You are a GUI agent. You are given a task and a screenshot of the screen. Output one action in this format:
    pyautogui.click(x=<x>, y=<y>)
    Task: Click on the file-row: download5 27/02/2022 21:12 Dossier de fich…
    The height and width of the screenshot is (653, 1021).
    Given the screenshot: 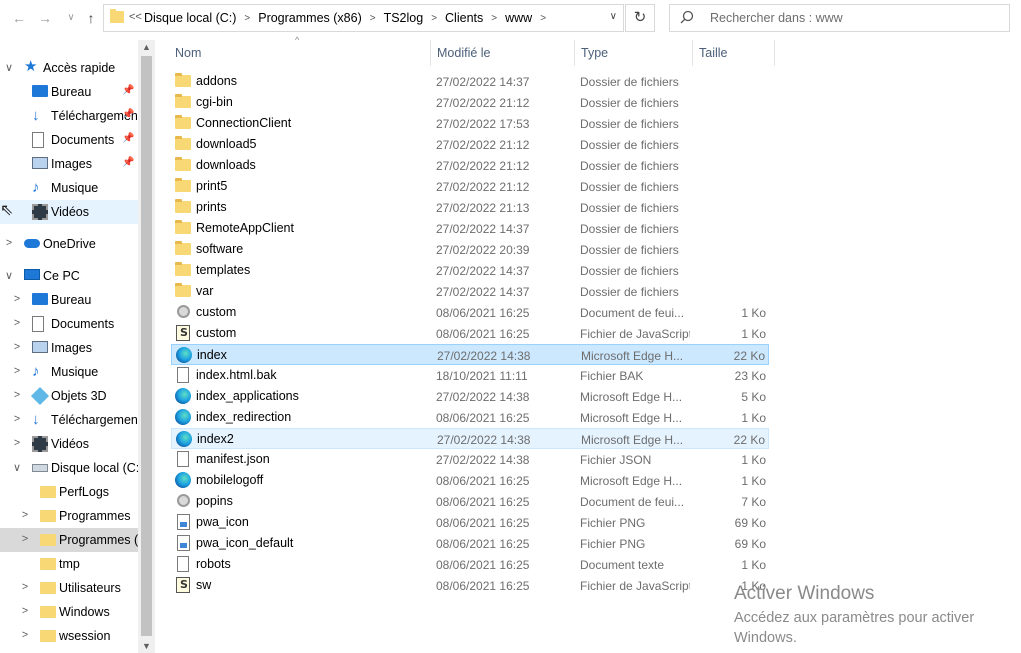 What is the action you would take?
    pyautogui.click(x=470, y=144)
    